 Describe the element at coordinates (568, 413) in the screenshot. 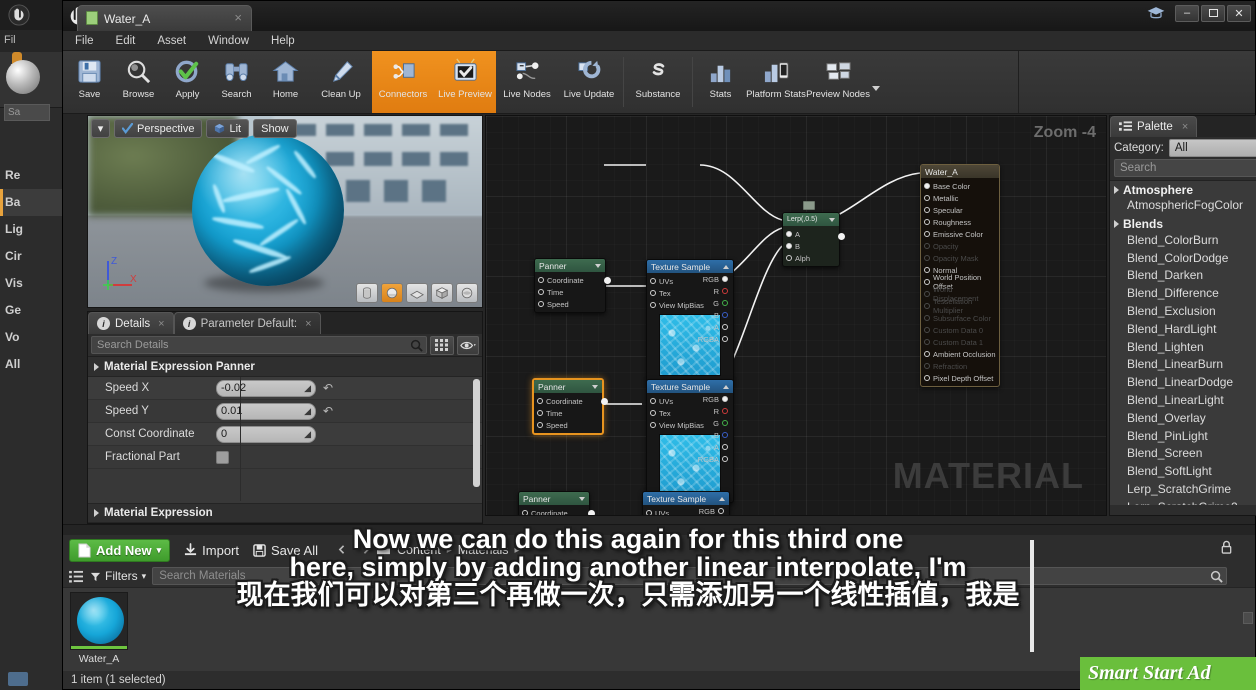

I see `node-pin-time: Time` at that location.